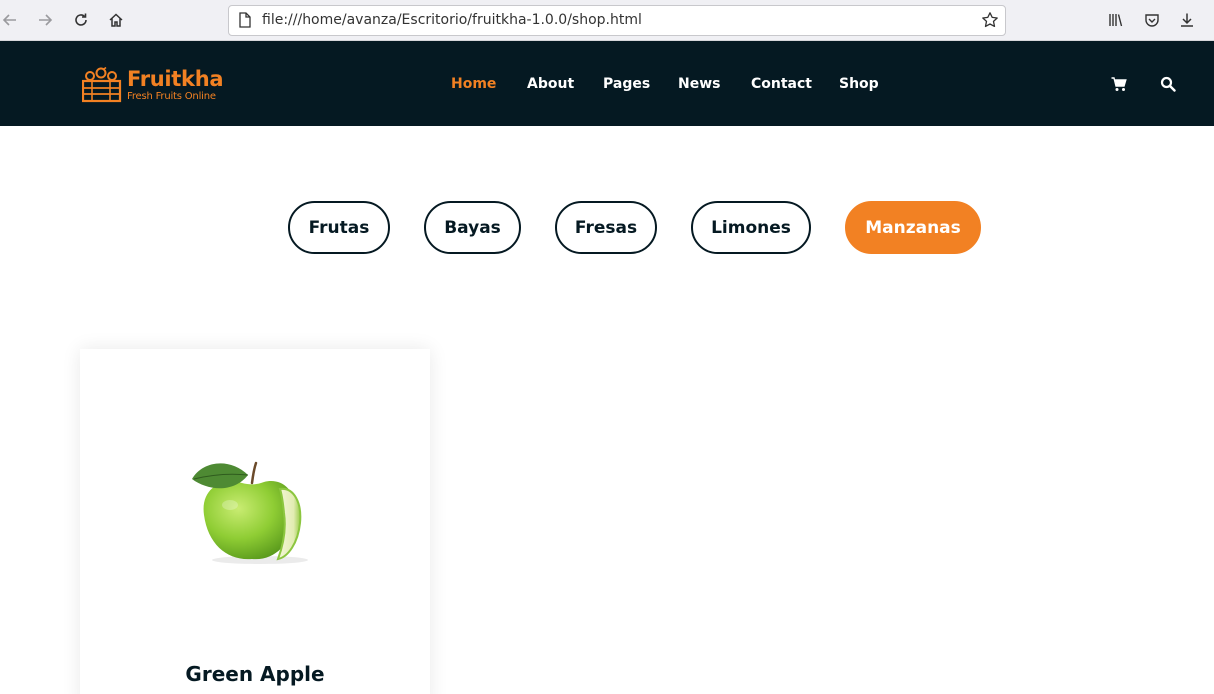  Describe the element at coordinates (1187, 20) in the screenshot. I see `download-icon` at that location.